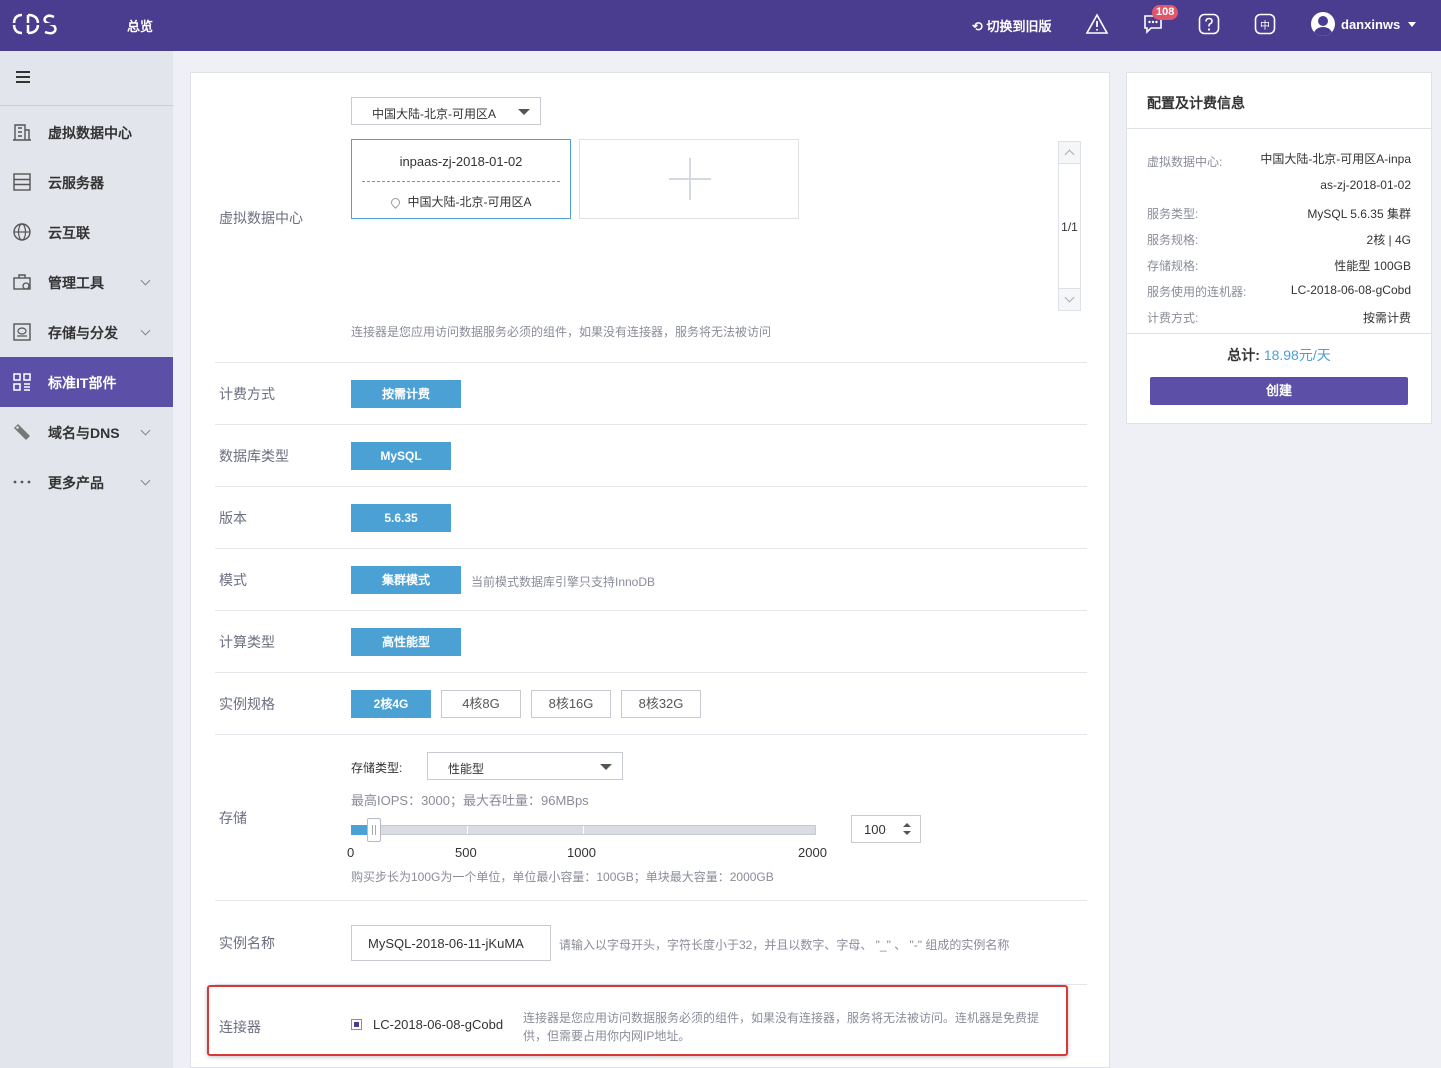  What do you see at coordinates (1243, 355) in the screenshot?
I see `total-label: 总计:` at bounding box center [1243, 355].